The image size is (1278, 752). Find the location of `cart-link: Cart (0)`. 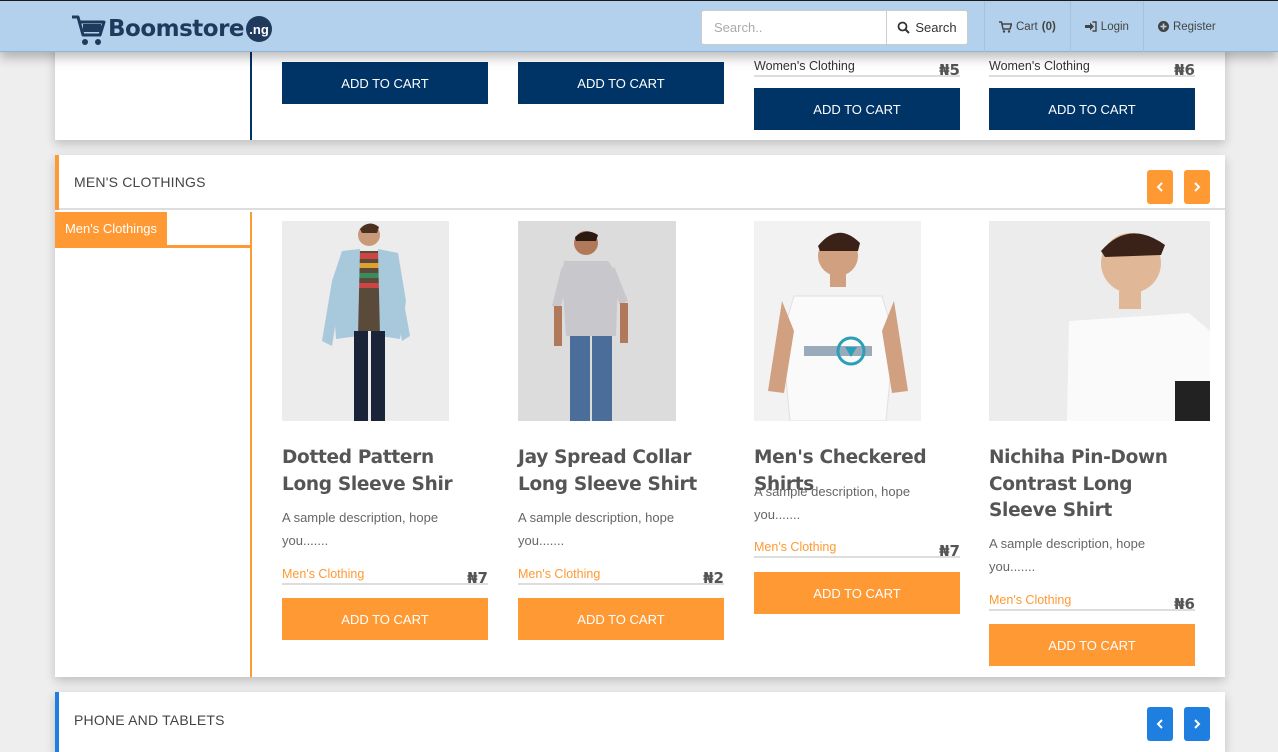

cart-link: Cart (0) is located at coordinates (1027, 26).